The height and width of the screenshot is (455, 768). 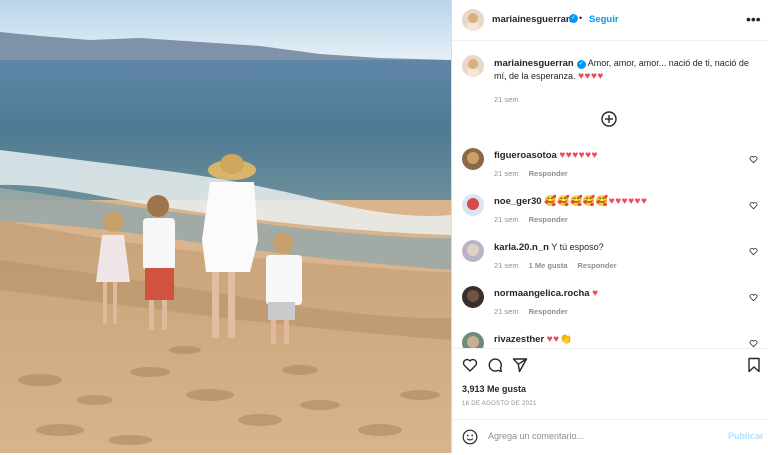 What do you see at coordinates (578, 155) in the screenshot?
I see `comment-emojis: ♥♥♥♥♥♥` at bounding box center [578, 155].